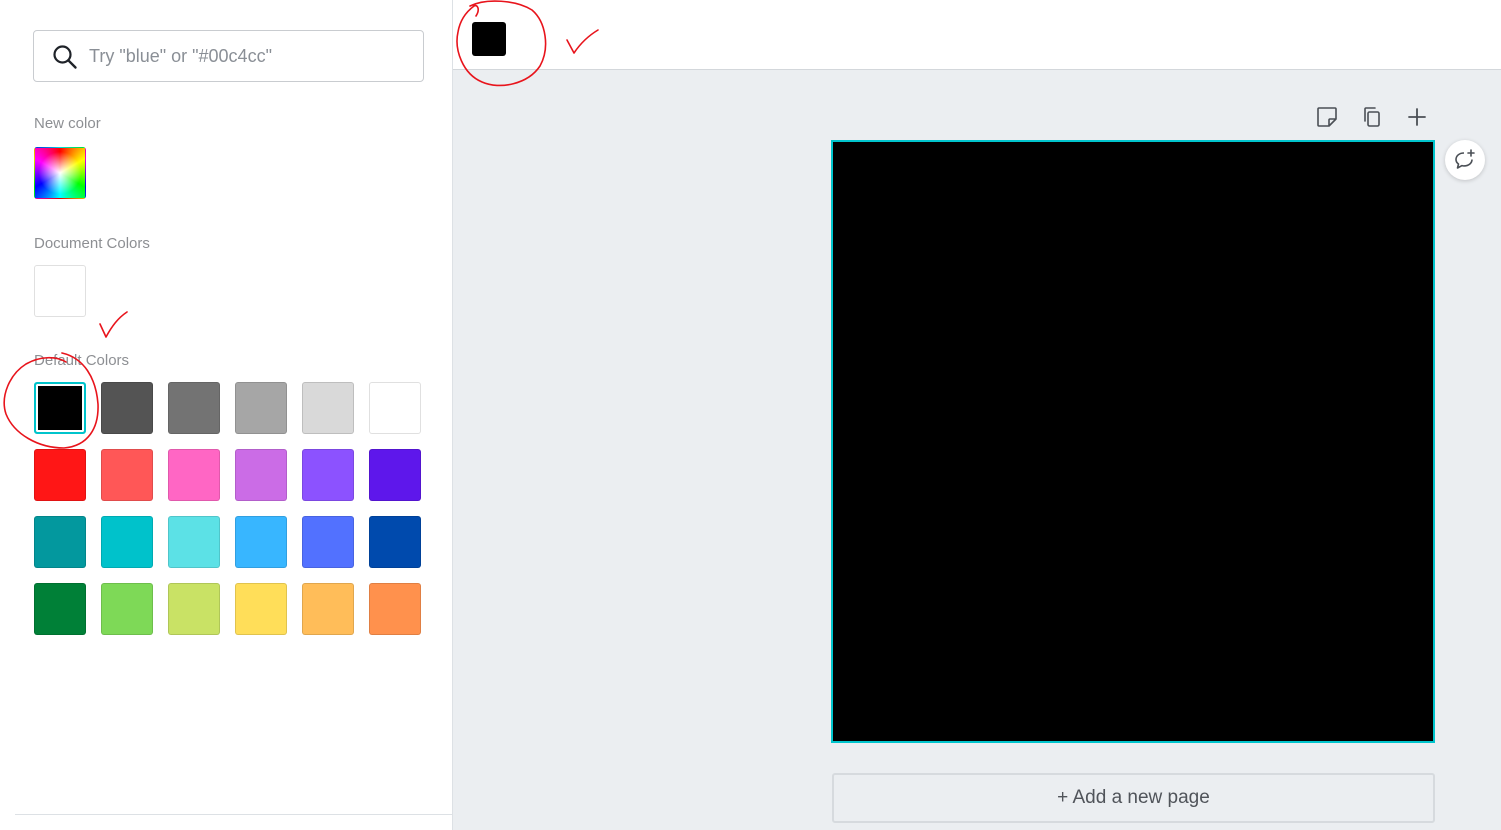 This screenshot has width=1501, height=830. What do you see at coordinates (1327, 117) in the screenshot?
I see `note-icon` at bounding box center [1327, 117].